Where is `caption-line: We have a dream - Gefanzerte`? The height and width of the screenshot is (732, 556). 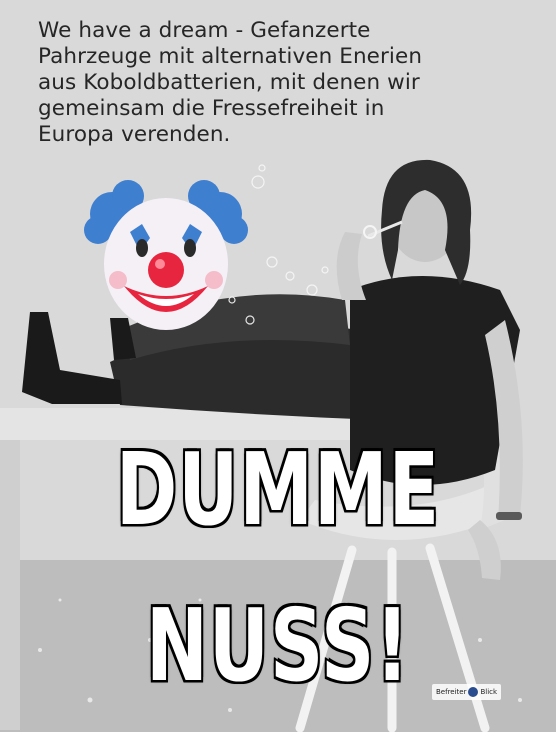
caption-line: We have a dream - Gefanzerte is located at coordinates (204, 30).